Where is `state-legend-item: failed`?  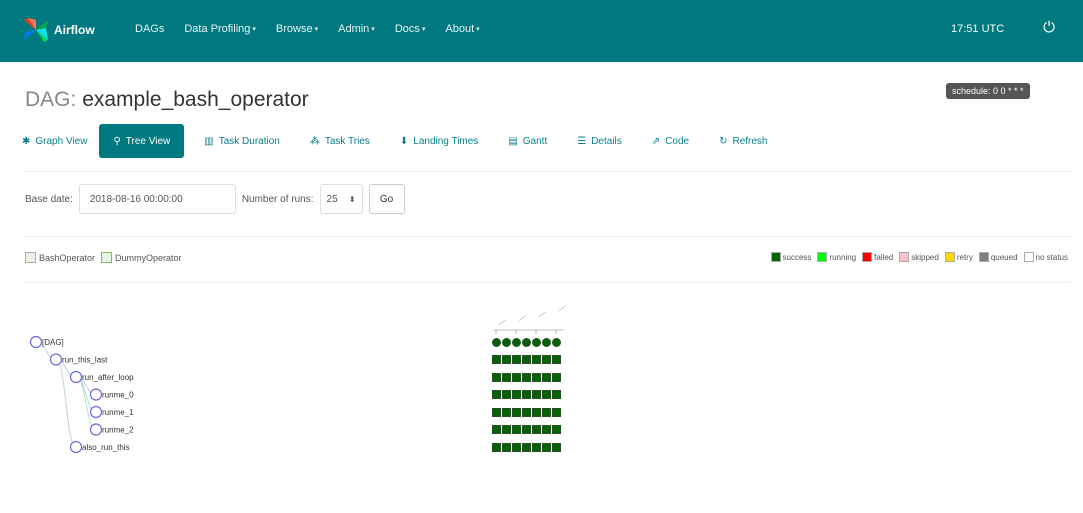
state-legend-item: failed is located at coordinates (877, 257).